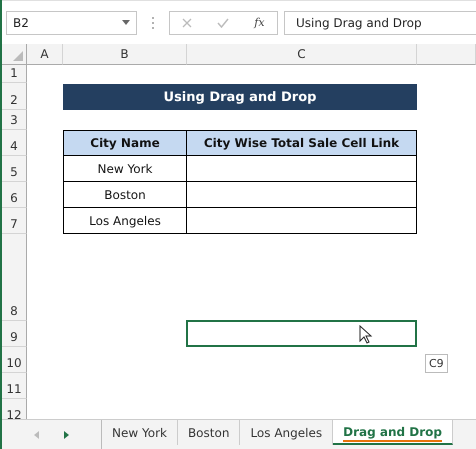  What do you see at coordinates (14, 409) in the screenshot?
I see `row-header: 12` at bounding box center [14, 409].